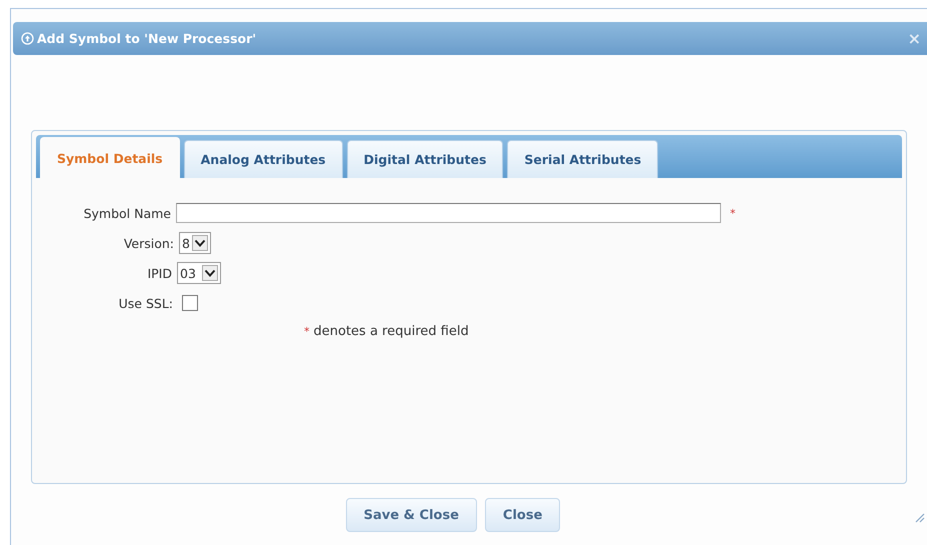 The width and height of the screenshot is (927, 545). I want to click on symbol-name-field, so click(448, 213).